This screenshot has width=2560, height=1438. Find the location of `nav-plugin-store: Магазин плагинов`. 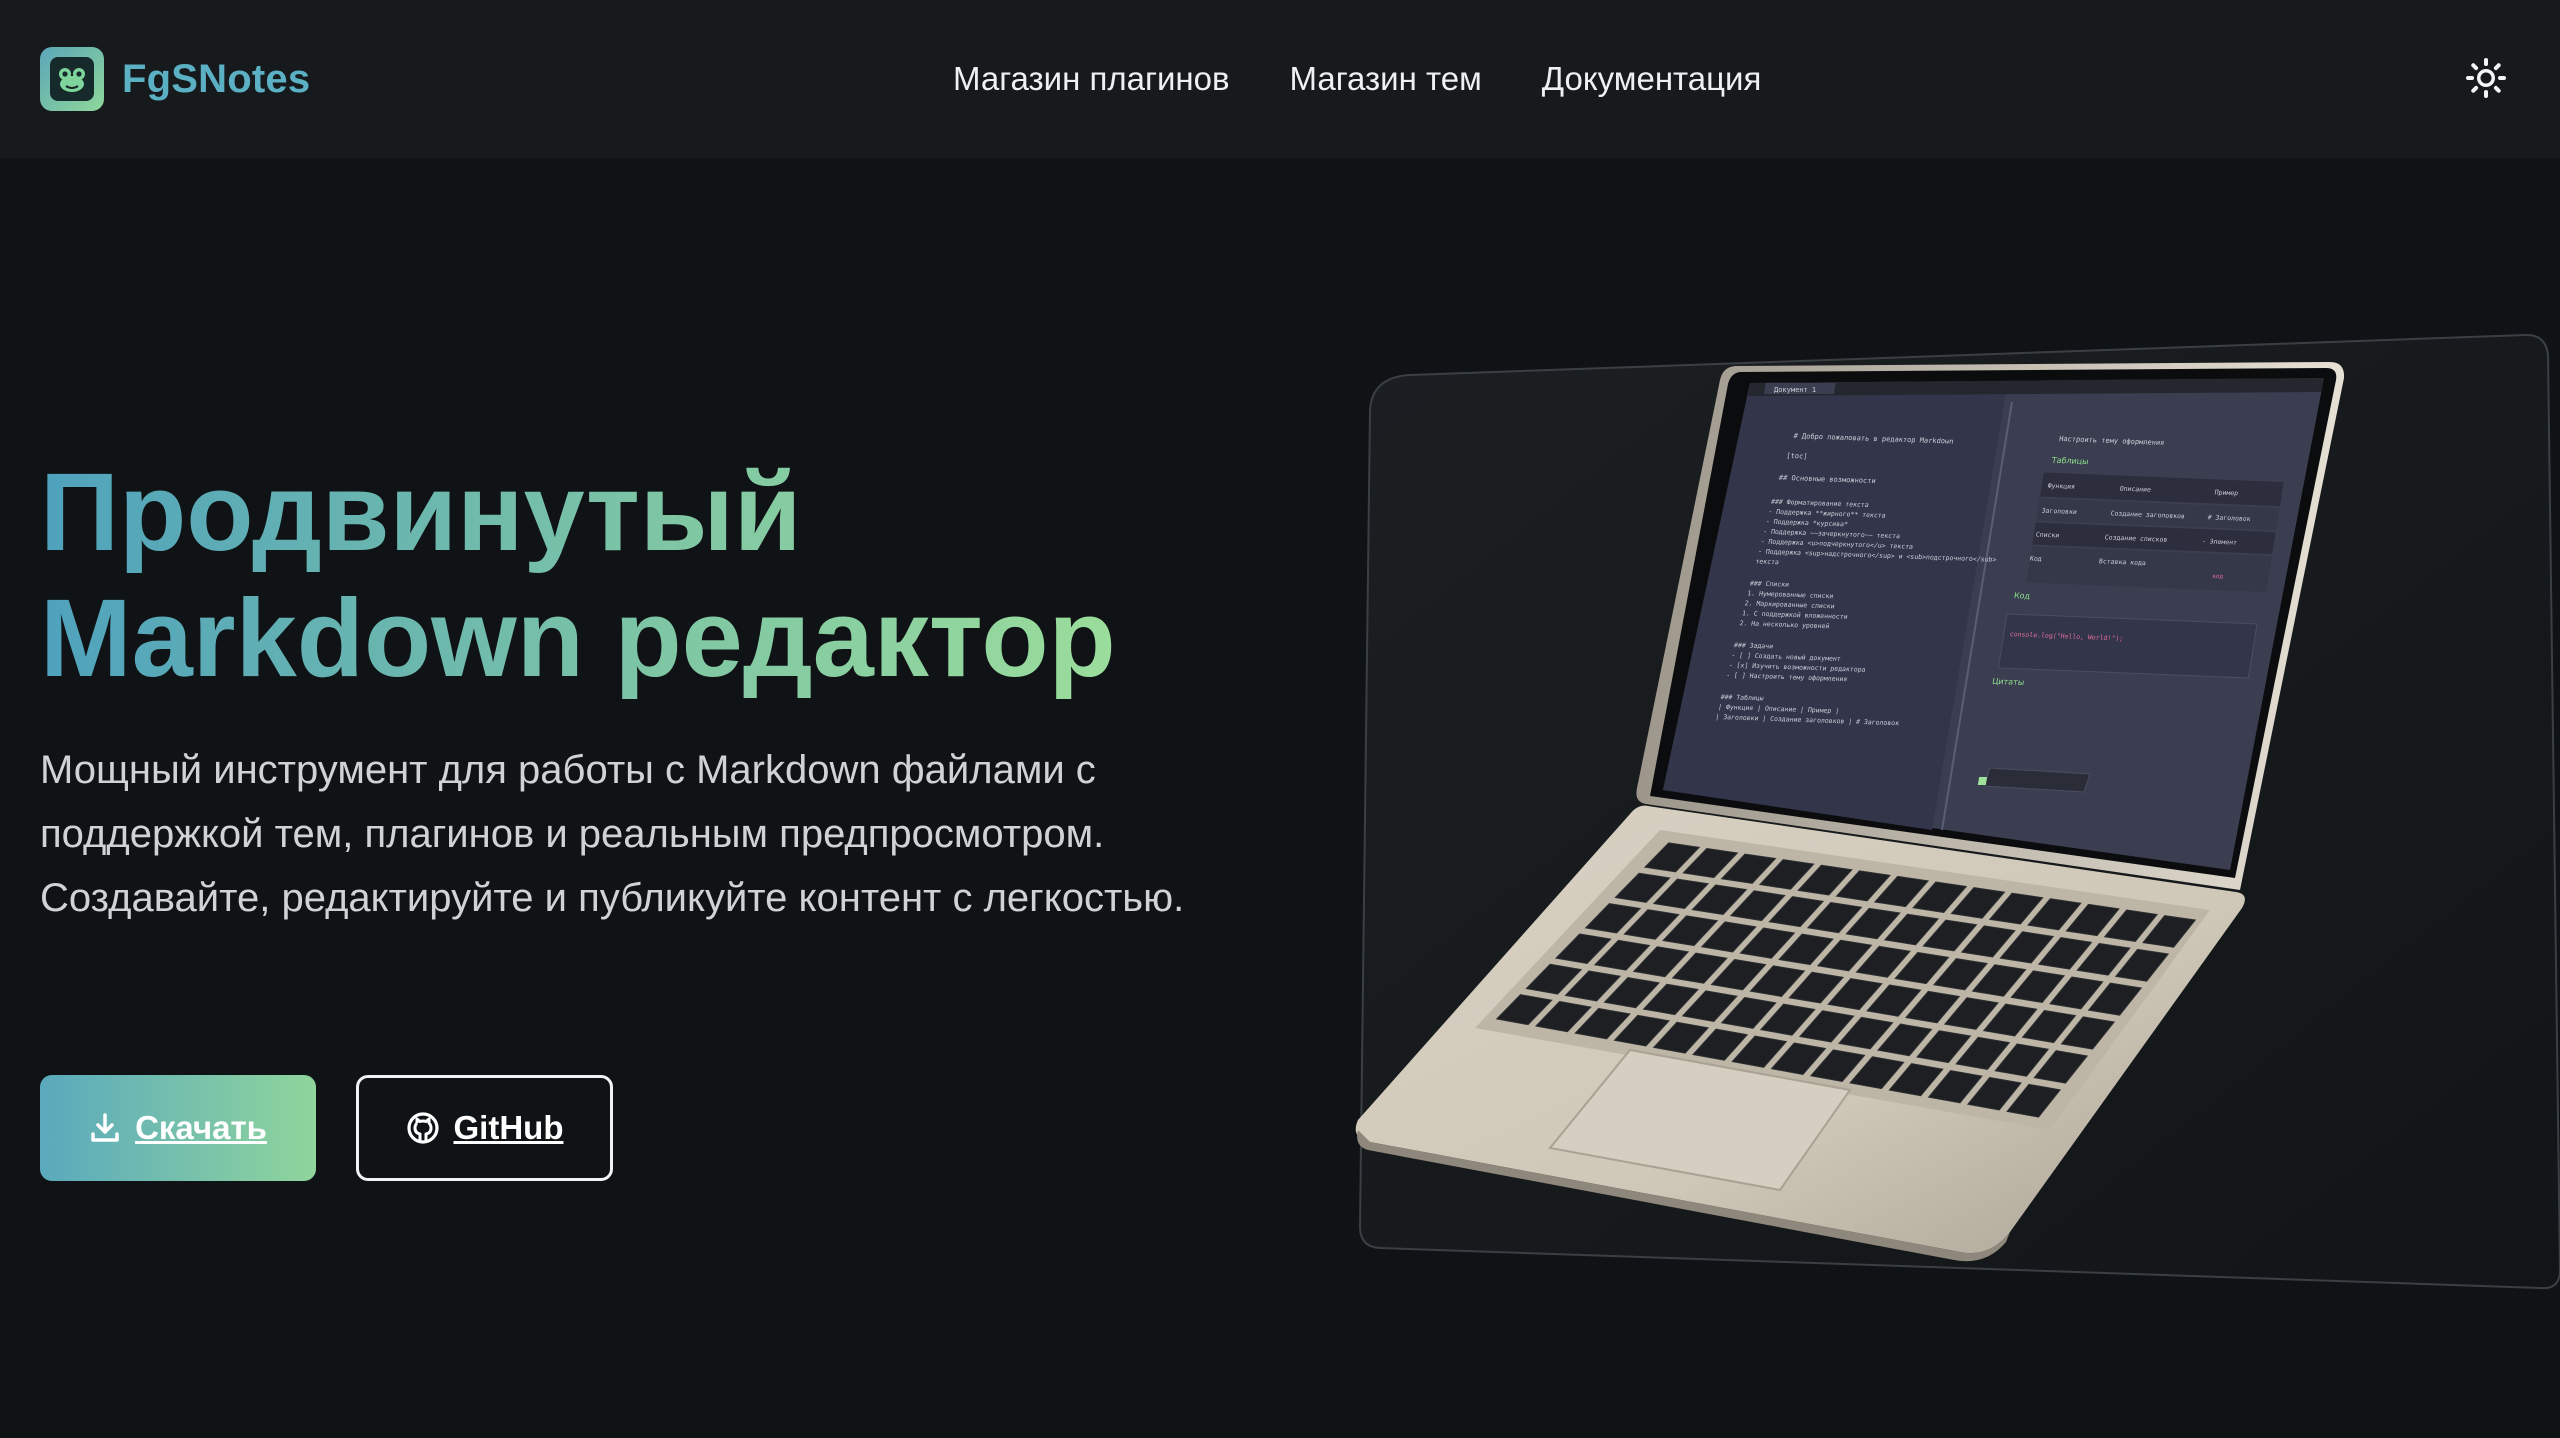

nav-plugin-store: Магазин плагинов is located at coordinates (1091, 79).